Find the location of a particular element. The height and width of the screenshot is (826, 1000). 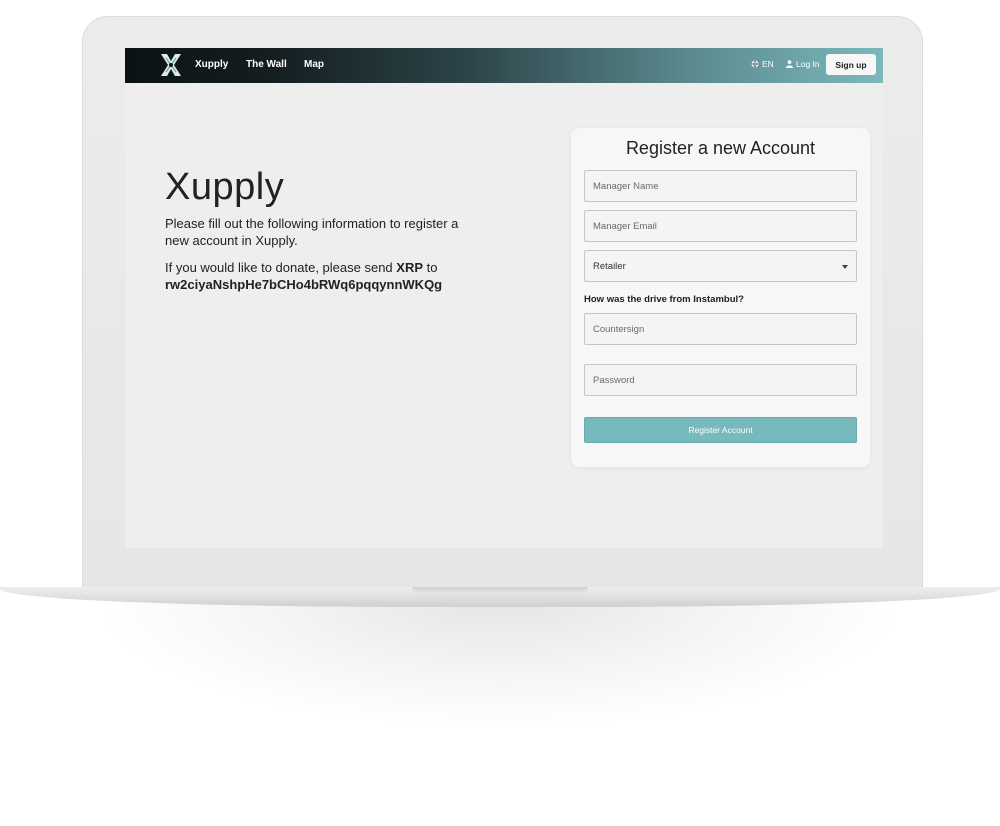

signup-button: Sign up is located at coordinates (851, 64).